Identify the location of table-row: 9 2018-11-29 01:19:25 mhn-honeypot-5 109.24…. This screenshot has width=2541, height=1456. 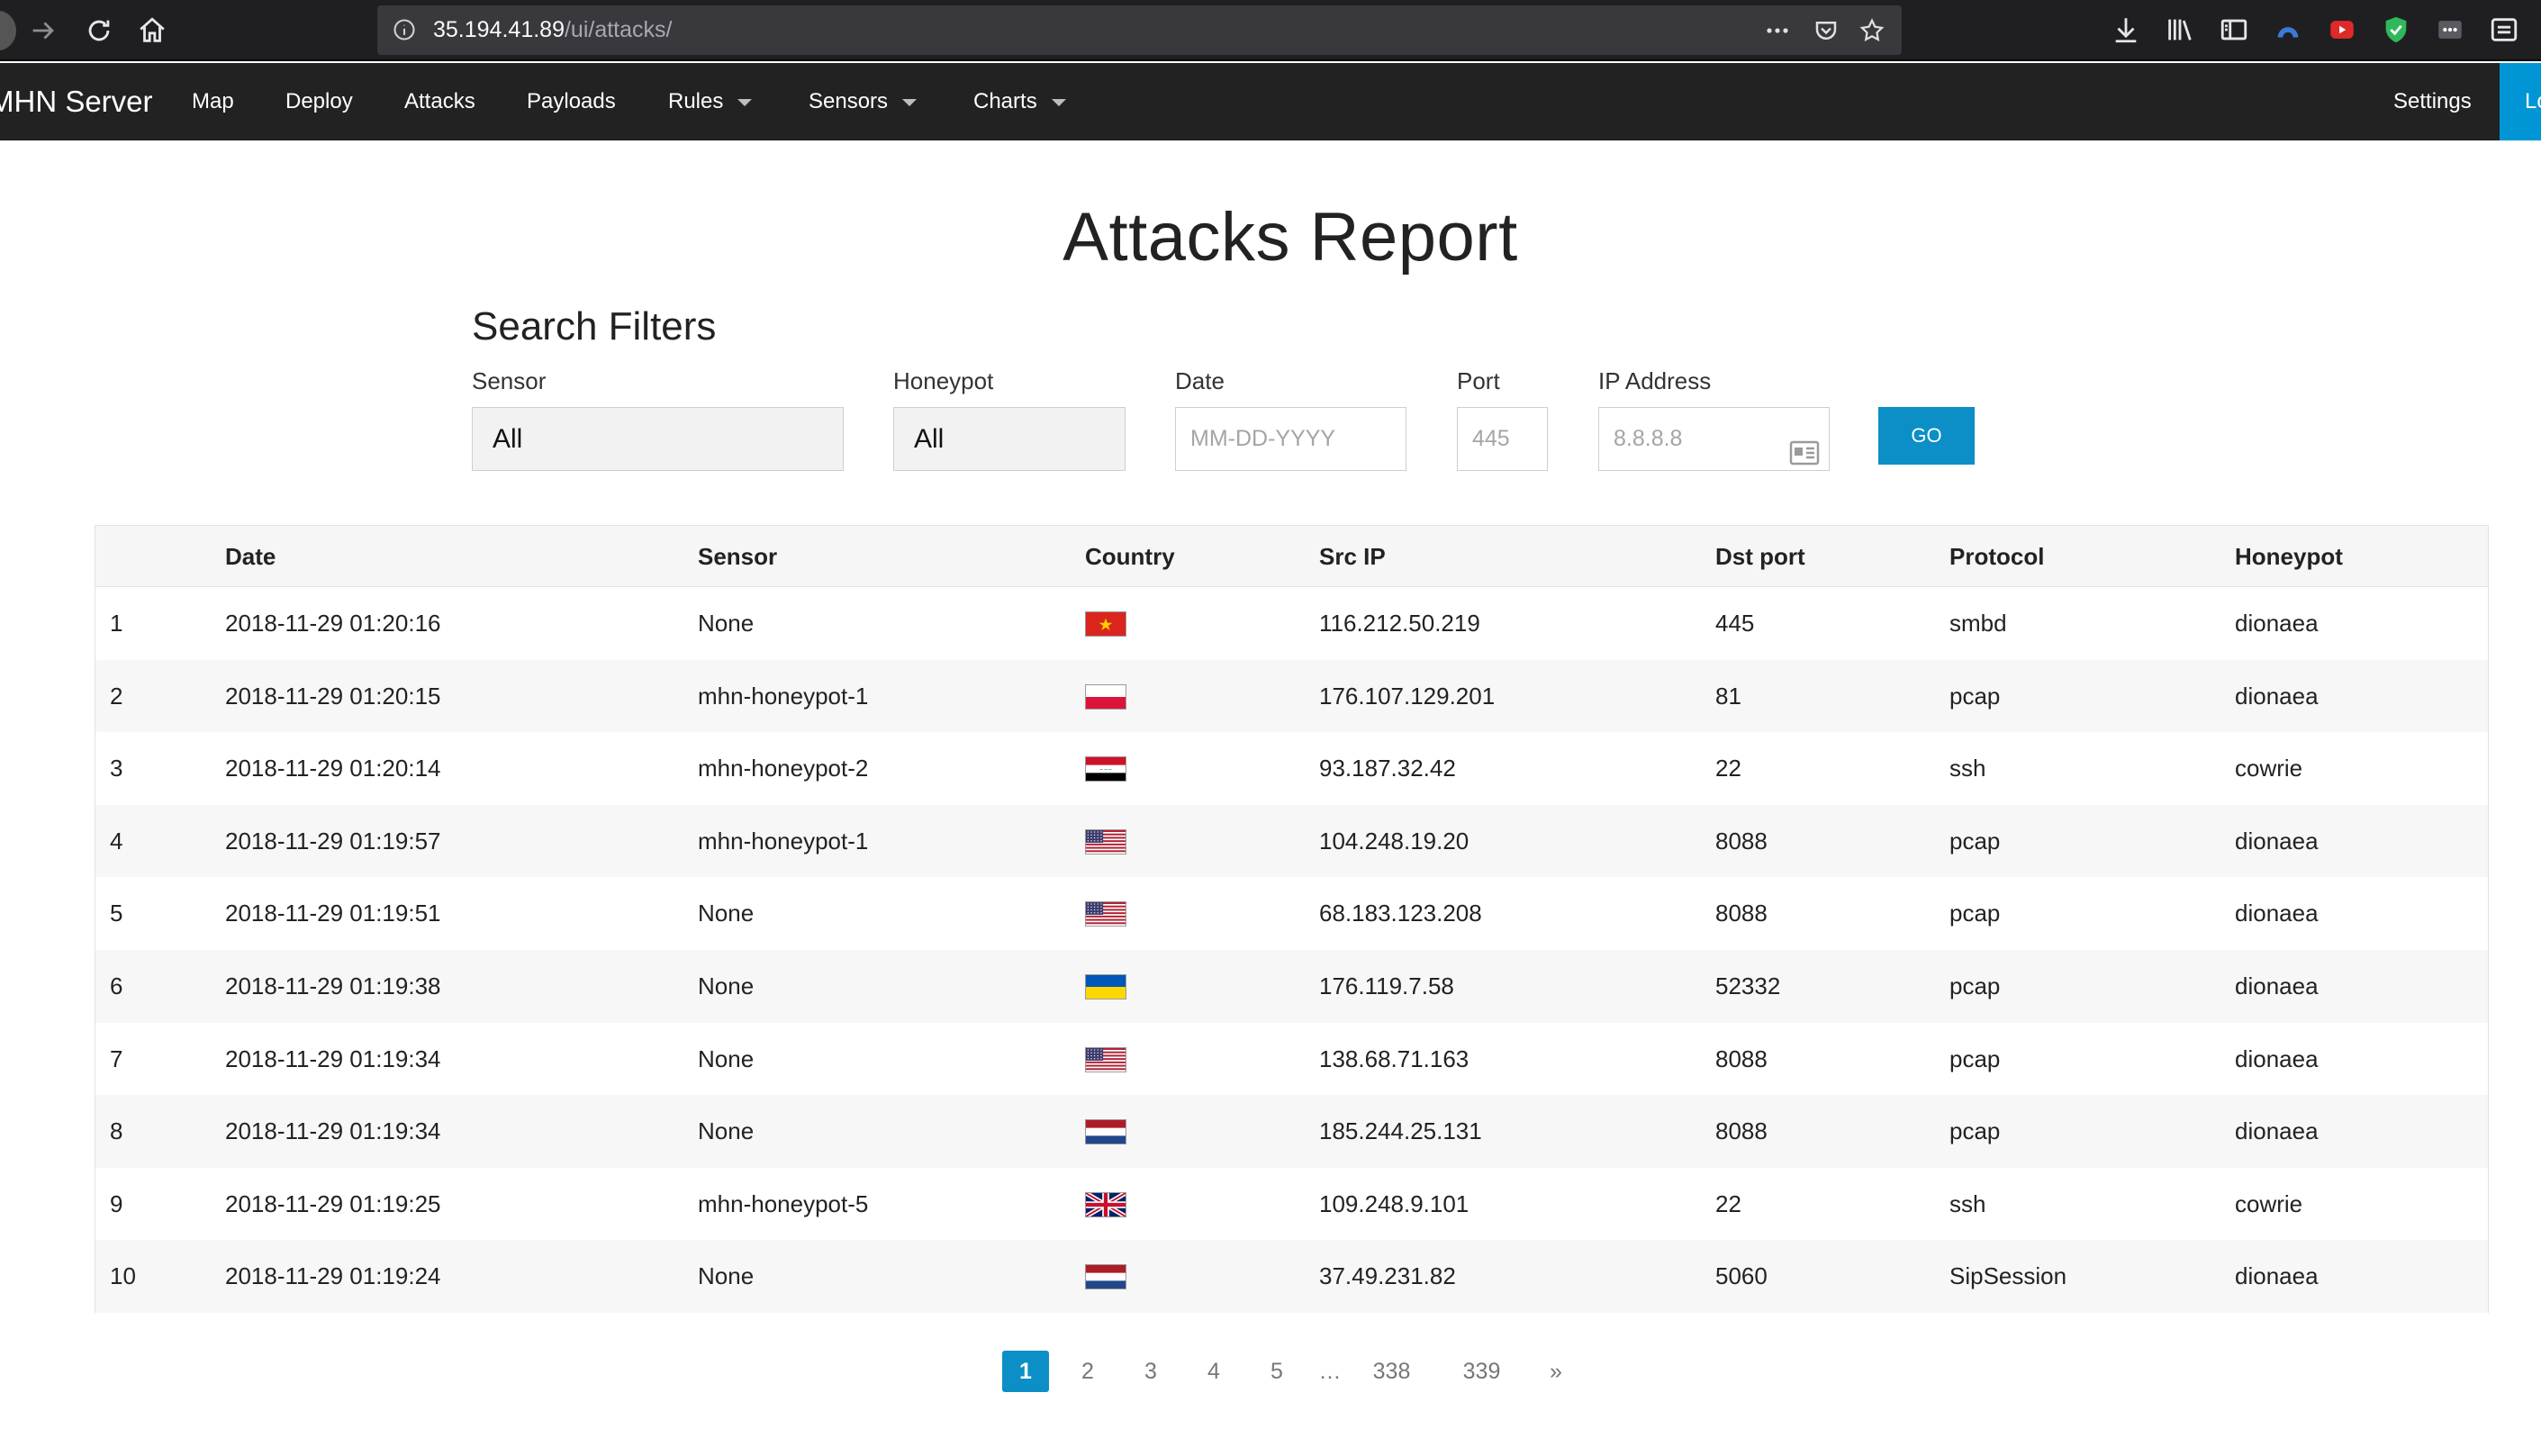
(1291, 1204).